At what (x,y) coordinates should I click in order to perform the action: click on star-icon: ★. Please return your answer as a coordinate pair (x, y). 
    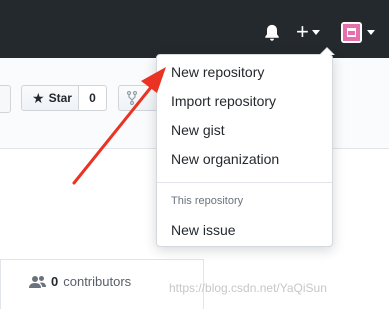
    Looking at the image, I should click on (38, 98).